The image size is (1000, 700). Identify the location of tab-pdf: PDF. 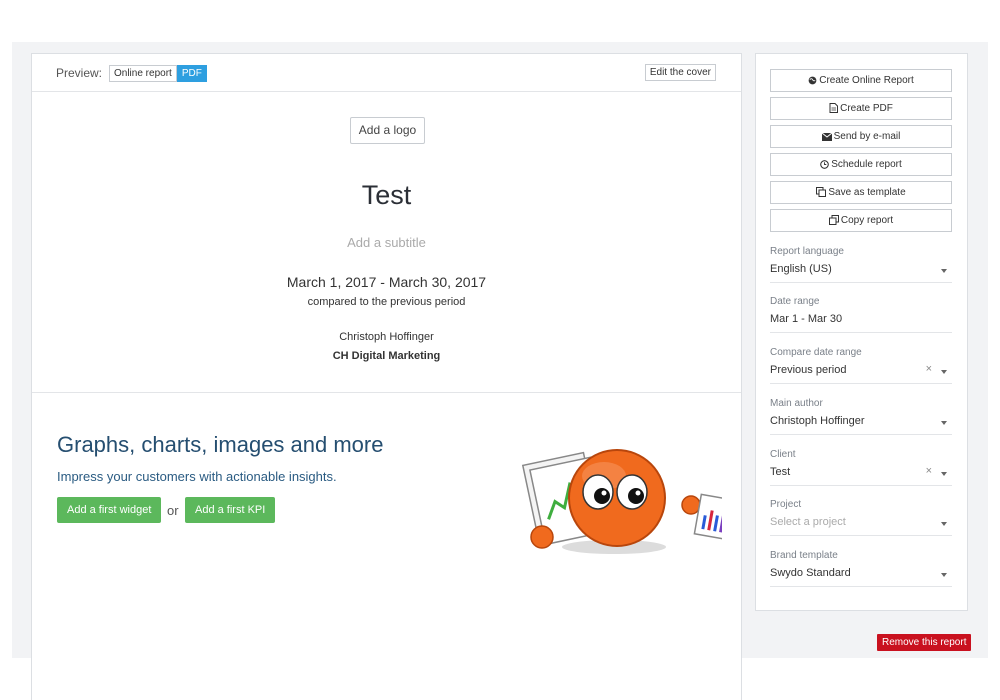
(191, 73).